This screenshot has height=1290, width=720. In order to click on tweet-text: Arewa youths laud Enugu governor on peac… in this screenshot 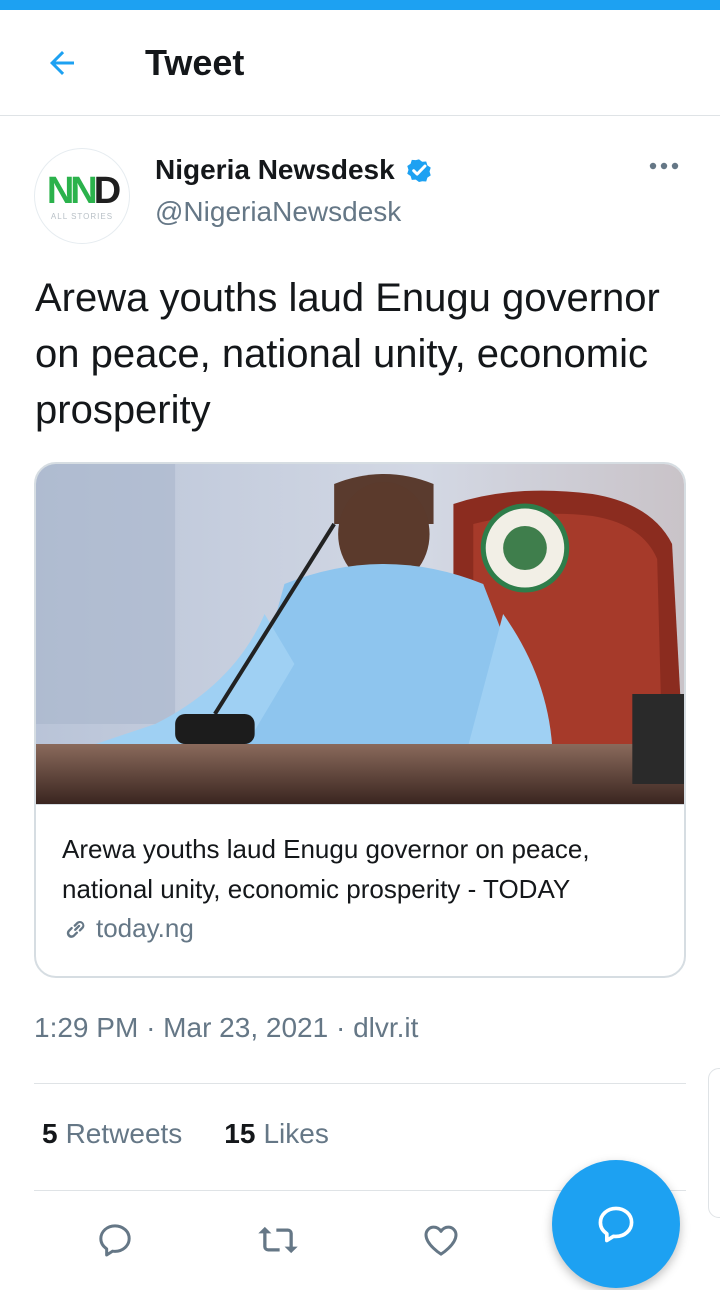, I will do `click(347, 354)`.